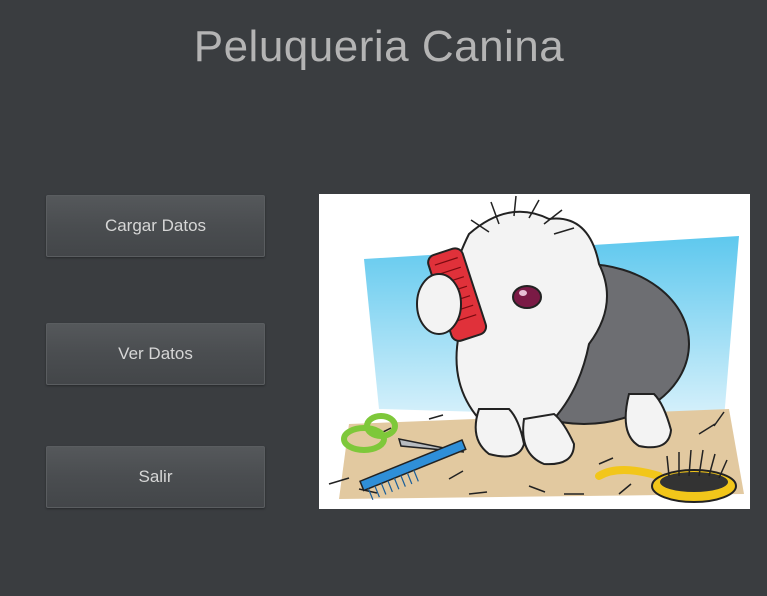 Image resolution: width=767 pixels, height=596 pixels. What do you see at coordinates (527, 297) in the screenshot?
I see `dog-nose` at bounding box center [527, 297].